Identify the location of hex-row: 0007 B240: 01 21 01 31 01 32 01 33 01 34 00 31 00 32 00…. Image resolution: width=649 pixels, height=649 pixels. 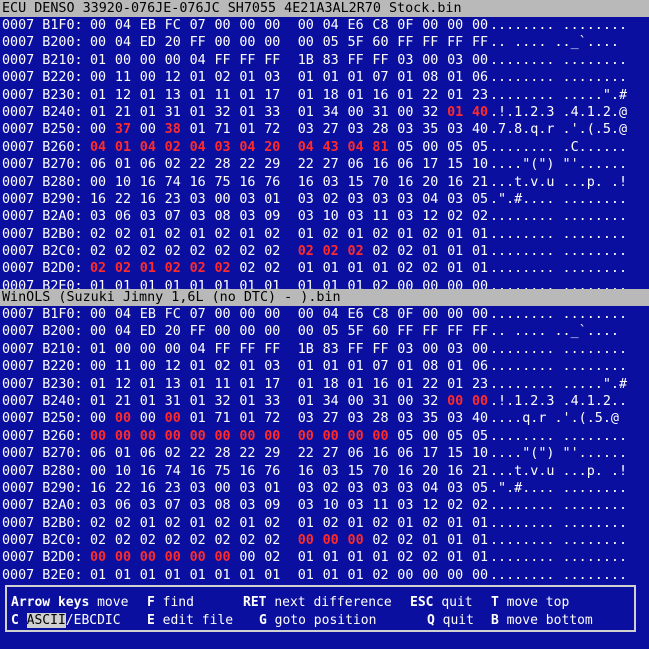
(324, 401).